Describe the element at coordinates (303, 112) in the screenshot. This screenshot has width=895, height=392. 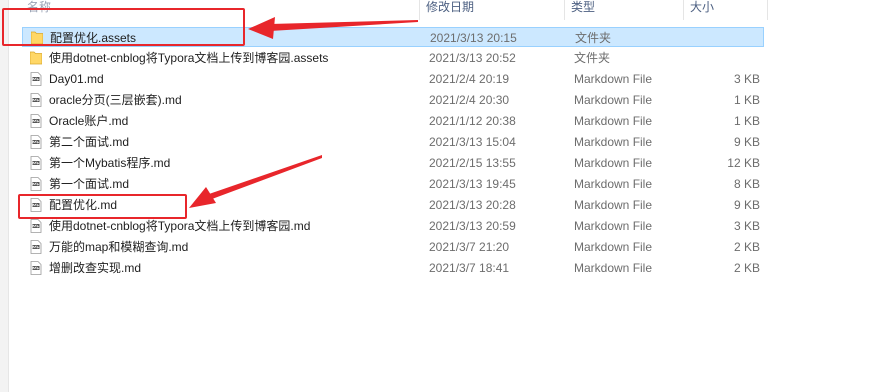
I see `annotation-arrows` at that location.